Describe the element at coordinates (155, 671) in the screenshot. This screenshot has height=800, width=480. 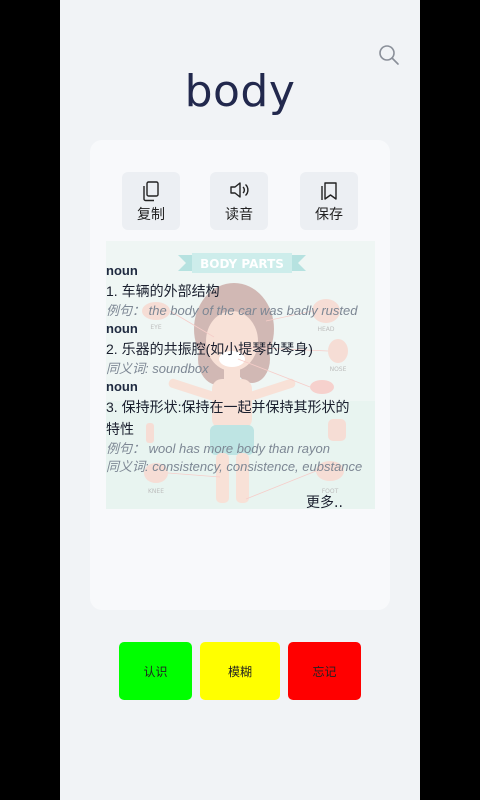
I see `know-button: 认识` at that location.